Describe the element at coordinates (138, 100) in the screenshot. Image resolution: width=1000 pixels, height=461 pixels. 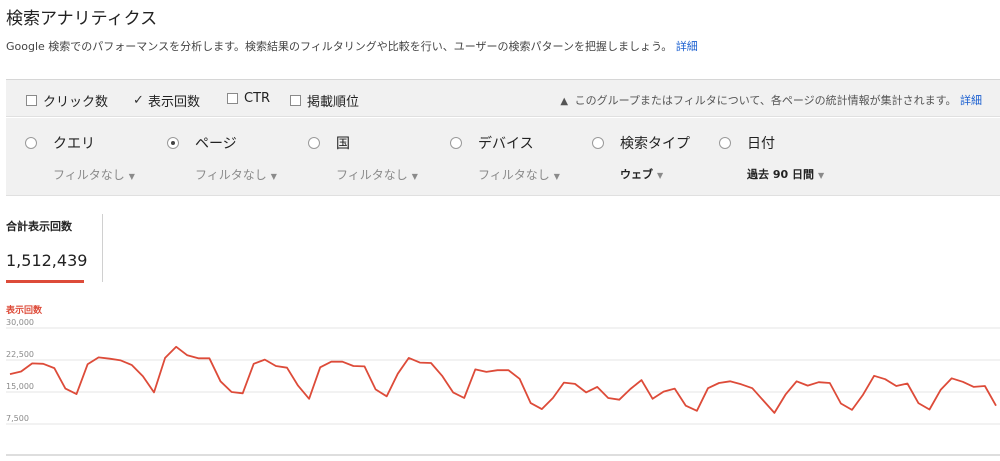
I see `checkmark-icon: ✓` at that location.